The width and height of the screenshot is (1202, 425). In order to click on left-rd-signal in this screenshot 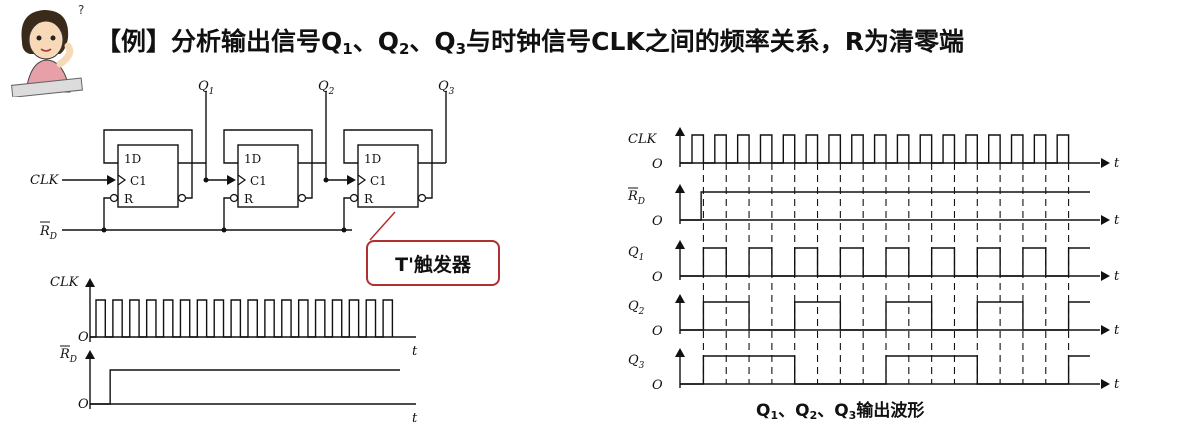, I will do `click(245, 387)`.